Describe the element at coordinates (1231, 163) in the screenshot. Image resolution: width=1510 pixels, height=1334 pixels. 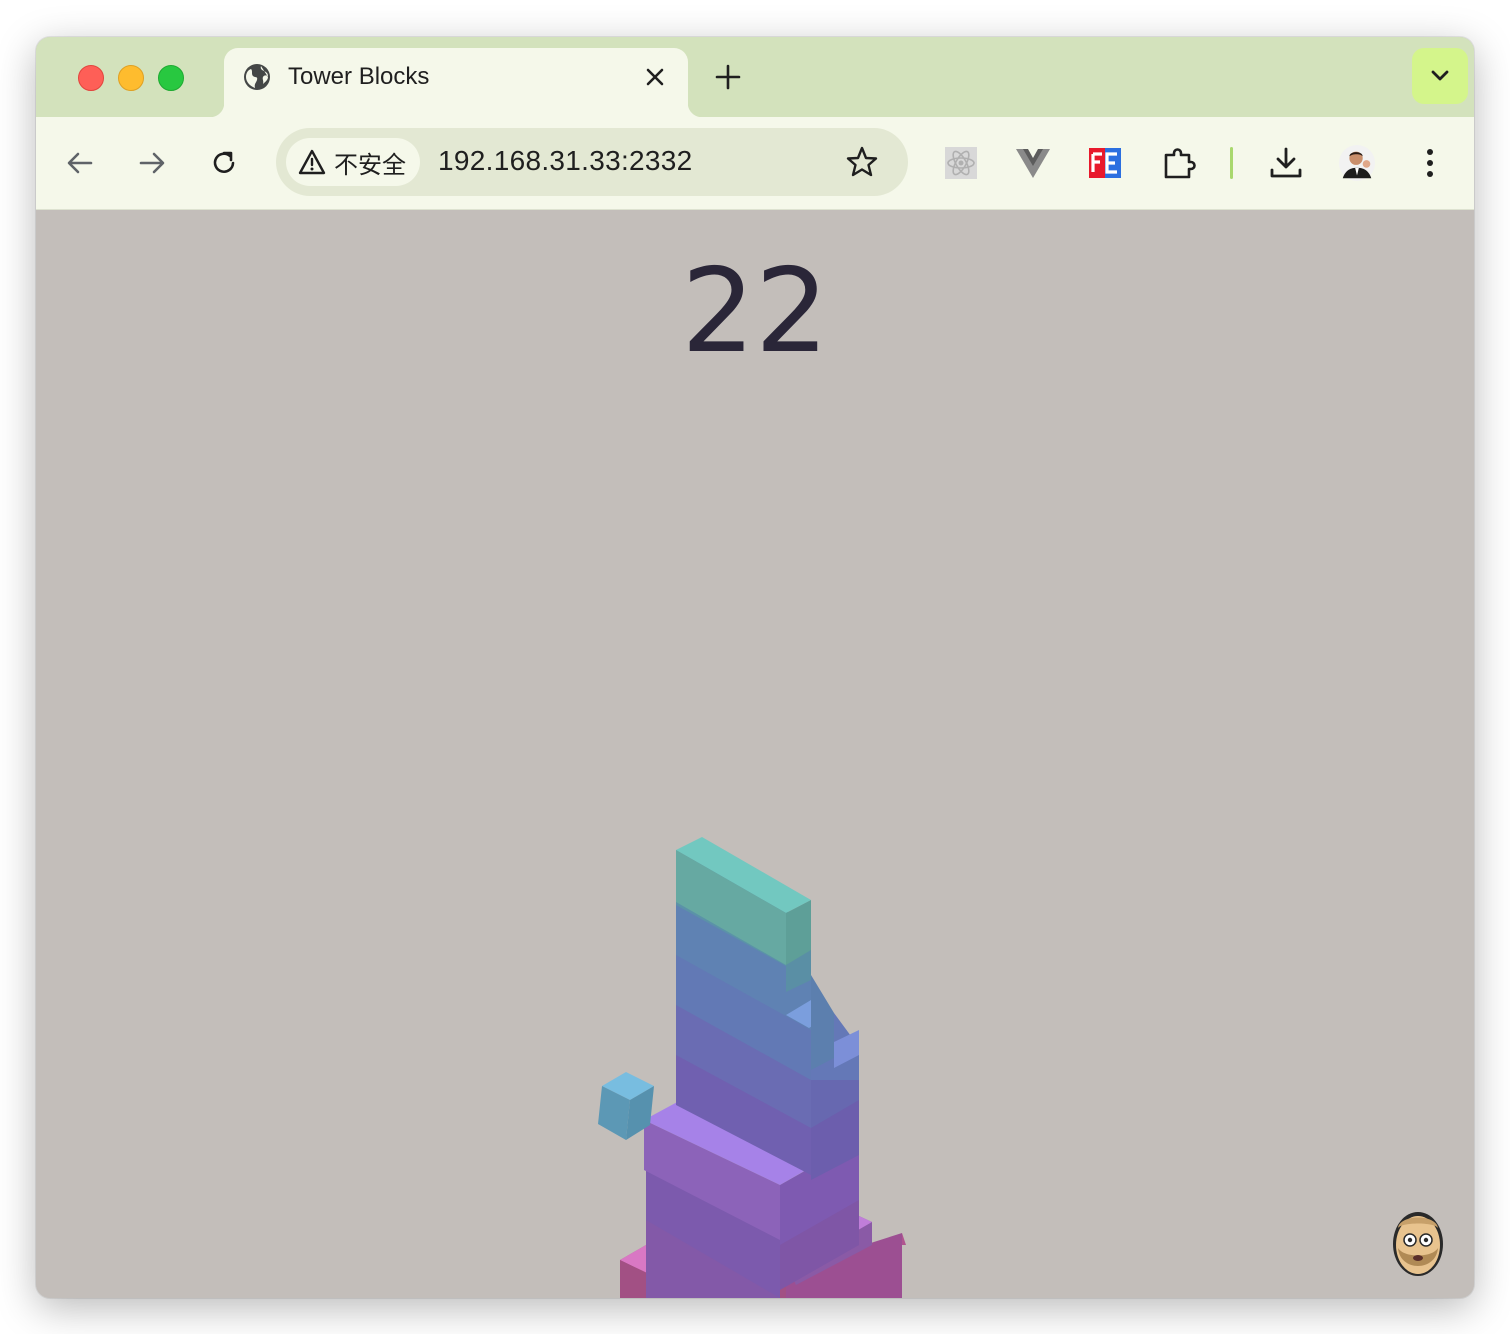
I see `toolbar-divider` at that location.